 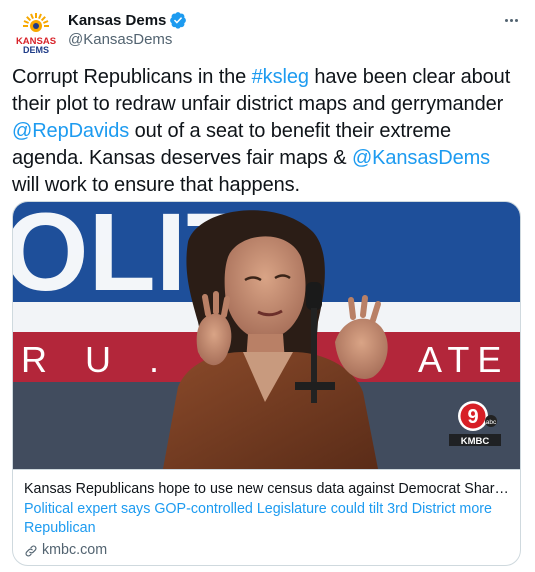 I want to click on avatar: KANSAS DEMS, so click(x=36, y=33).